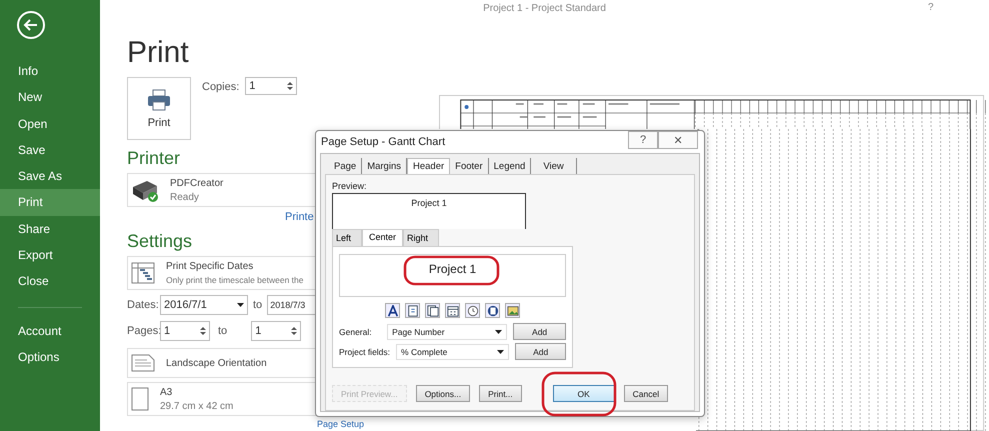  What do you see at coordinates (50, 281) in the screenshot?
I see `nav-item: Close` at bounding box center [50, 281].